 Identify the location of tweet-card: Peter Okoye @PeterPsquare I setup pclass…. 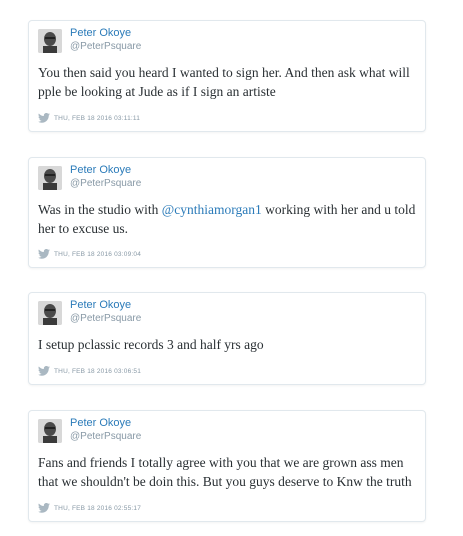
(227, 338).